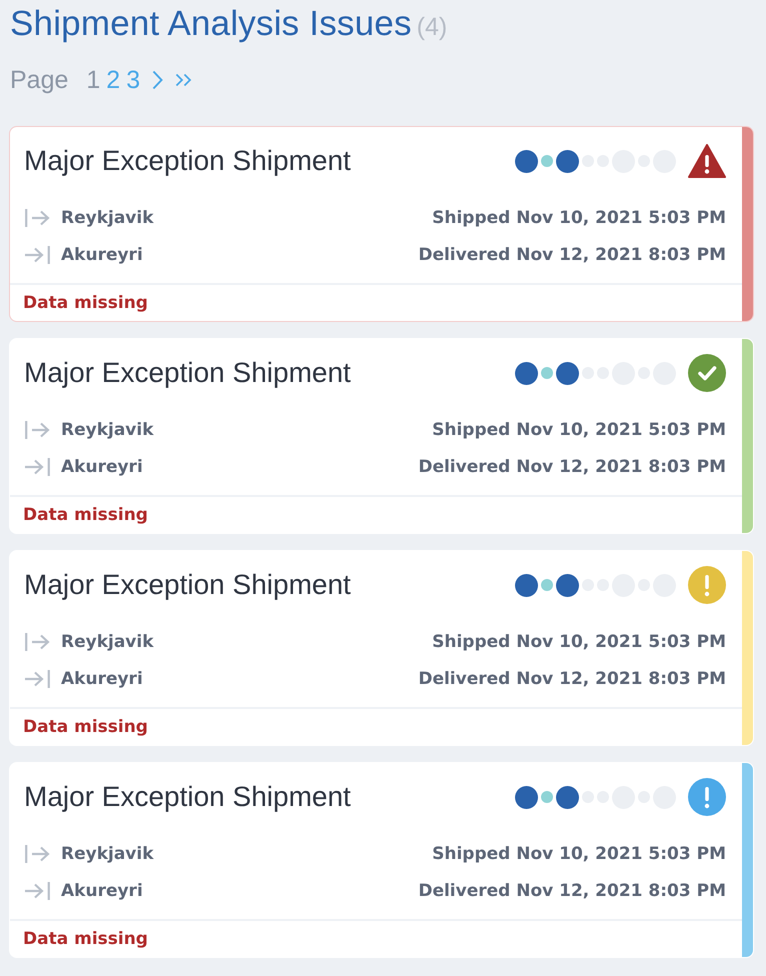 This screenshot has height=976, width=766. What do you see at coordinates (158, 80) in the screenshot?
I see `chevron-right-icon` at bounding box center [158, 80].